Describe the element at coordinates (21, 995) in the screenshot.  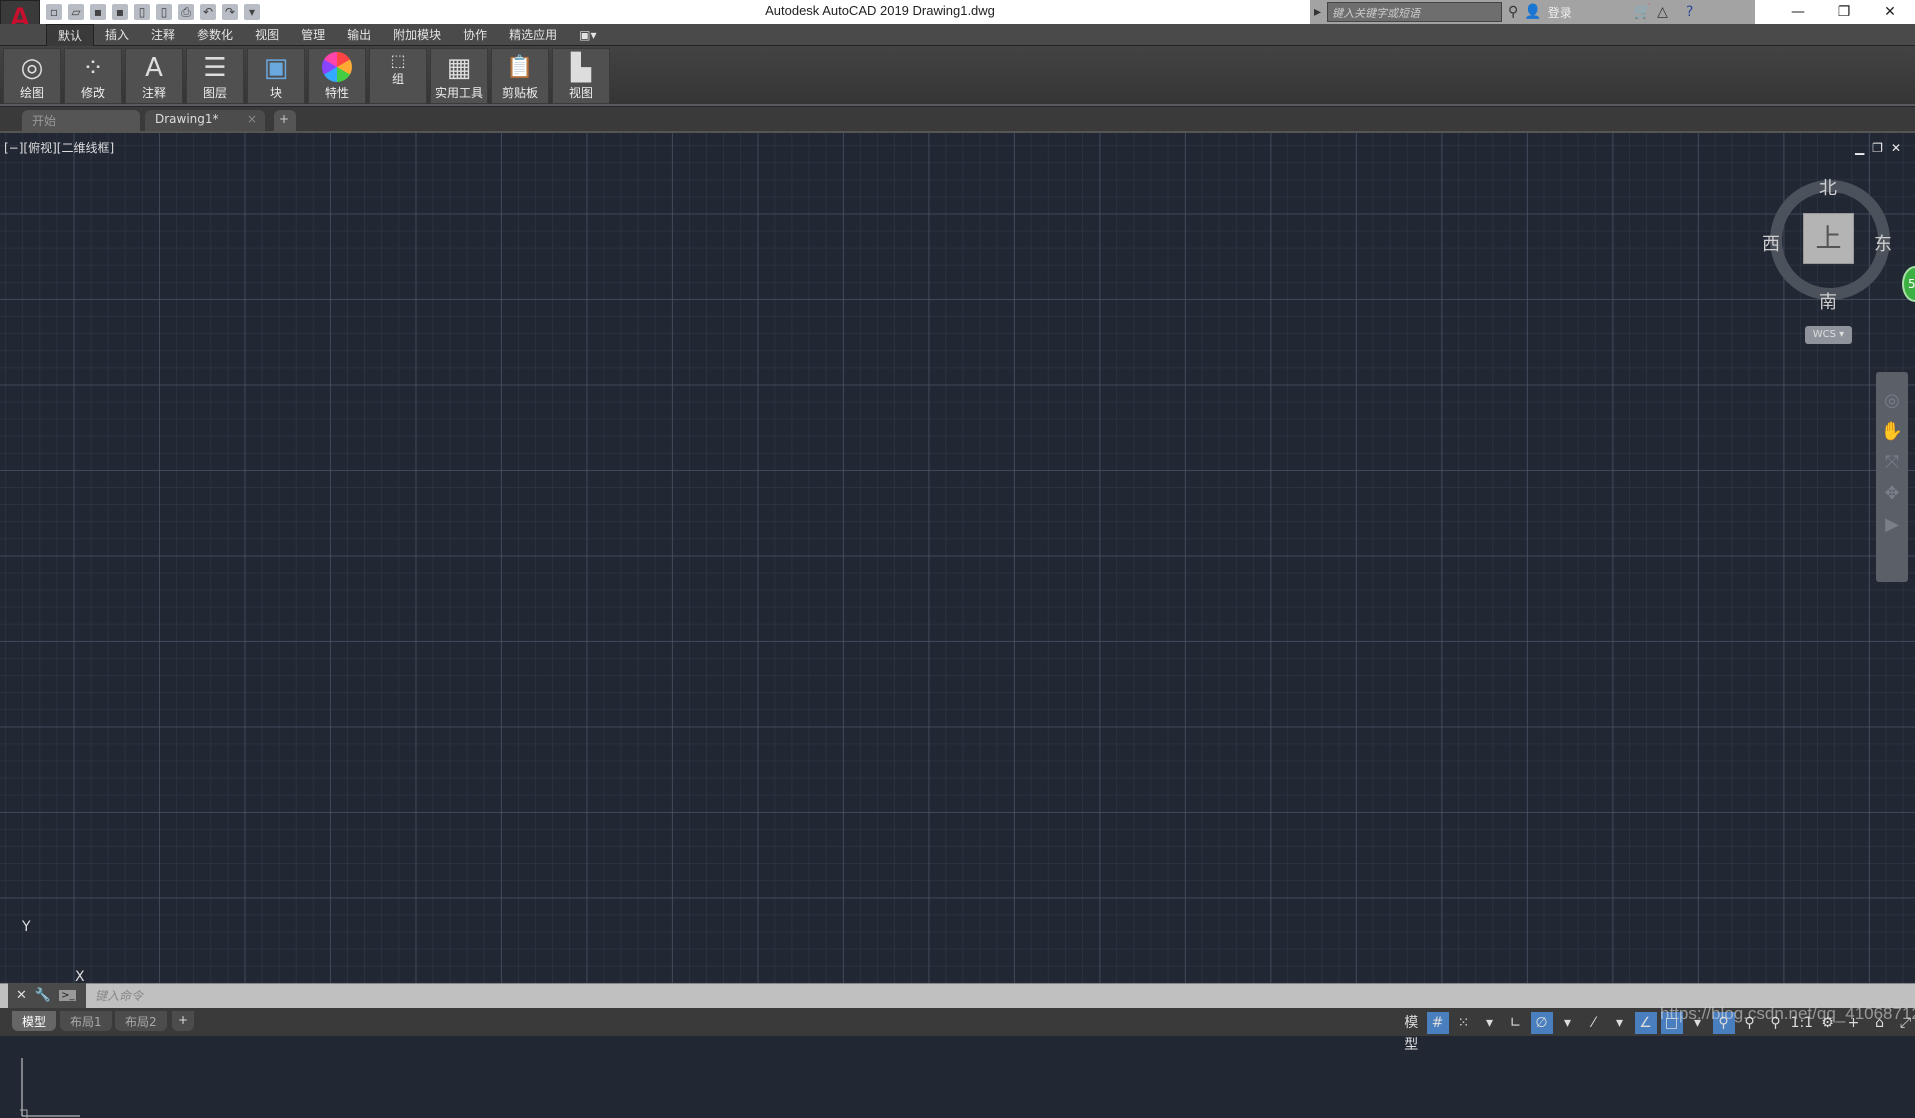
I see `close-command-line-icon: ✕` at that location.